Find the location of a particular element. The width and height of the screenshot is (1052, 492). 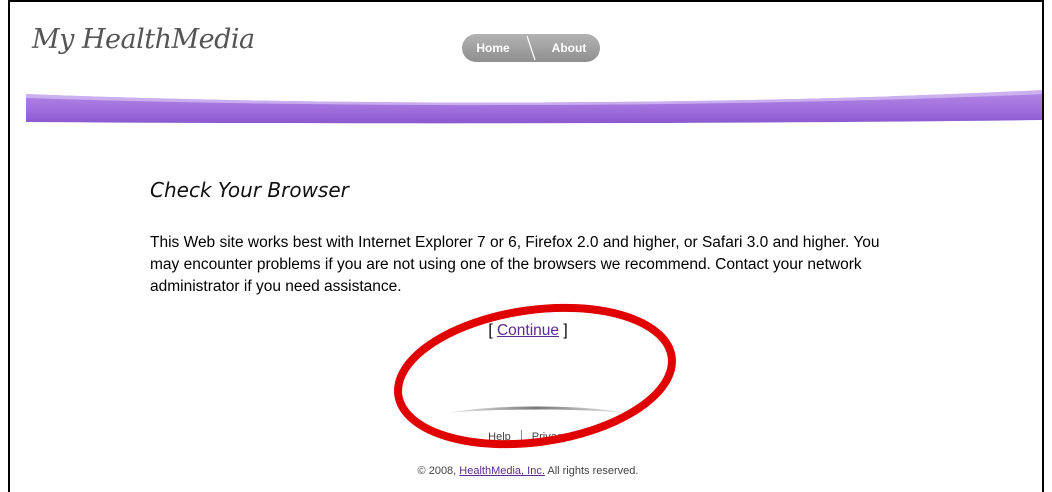

footer-divider is located at coordinates (521, 437).